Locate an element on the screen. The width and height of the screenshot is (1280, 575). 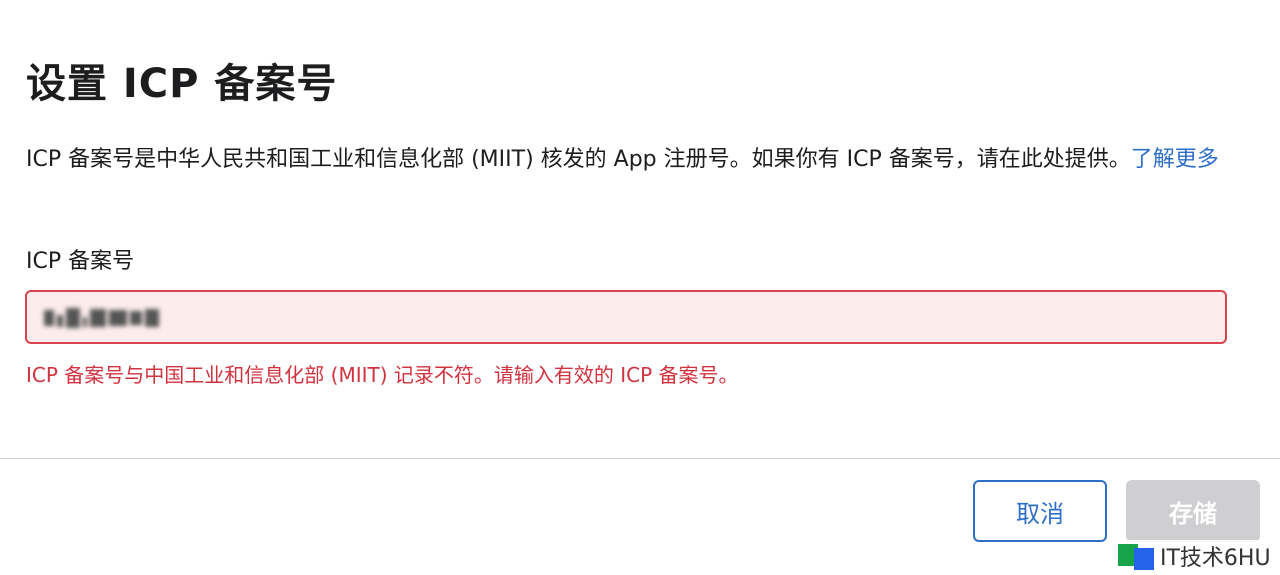
icp-number-input is located at coordinates (626, 317).